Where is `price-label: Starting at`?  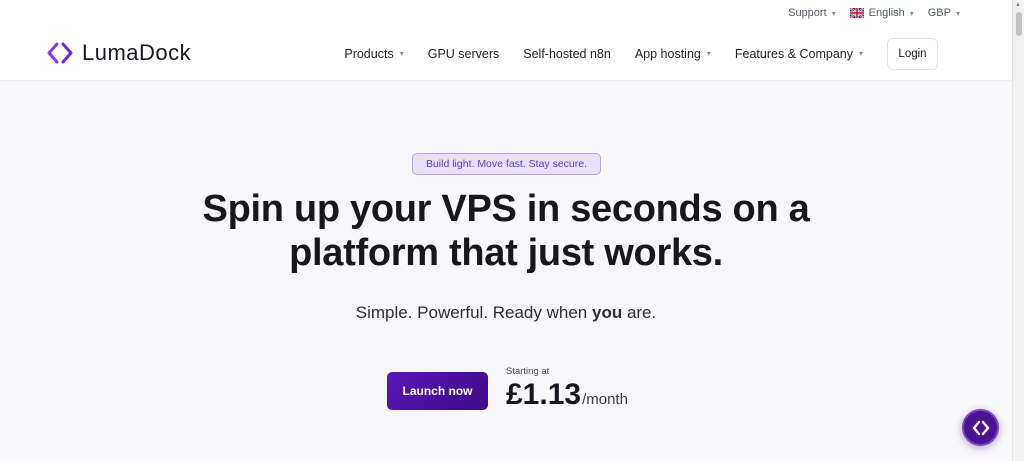
price-label: Starting at is located at coordinates (528, 371).